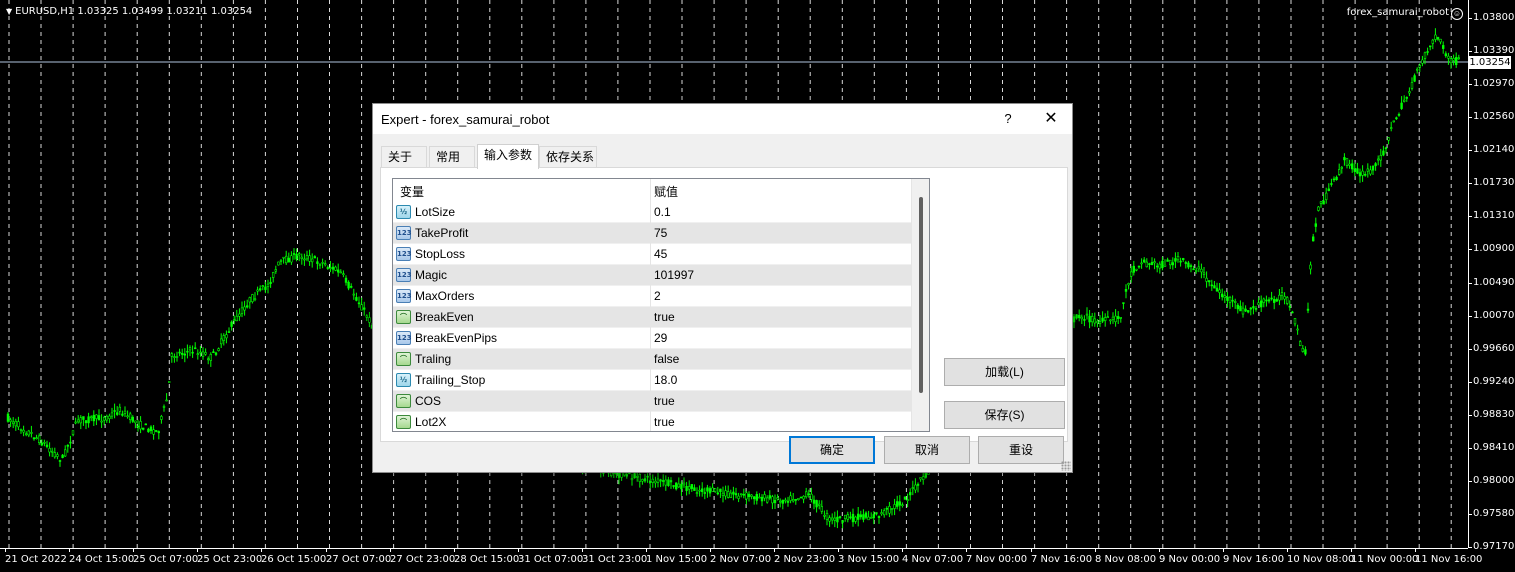  Describe the element at coordinates (9, 11) in the screenshot. I see `collapse-triangle-icon: ▼` at that location.